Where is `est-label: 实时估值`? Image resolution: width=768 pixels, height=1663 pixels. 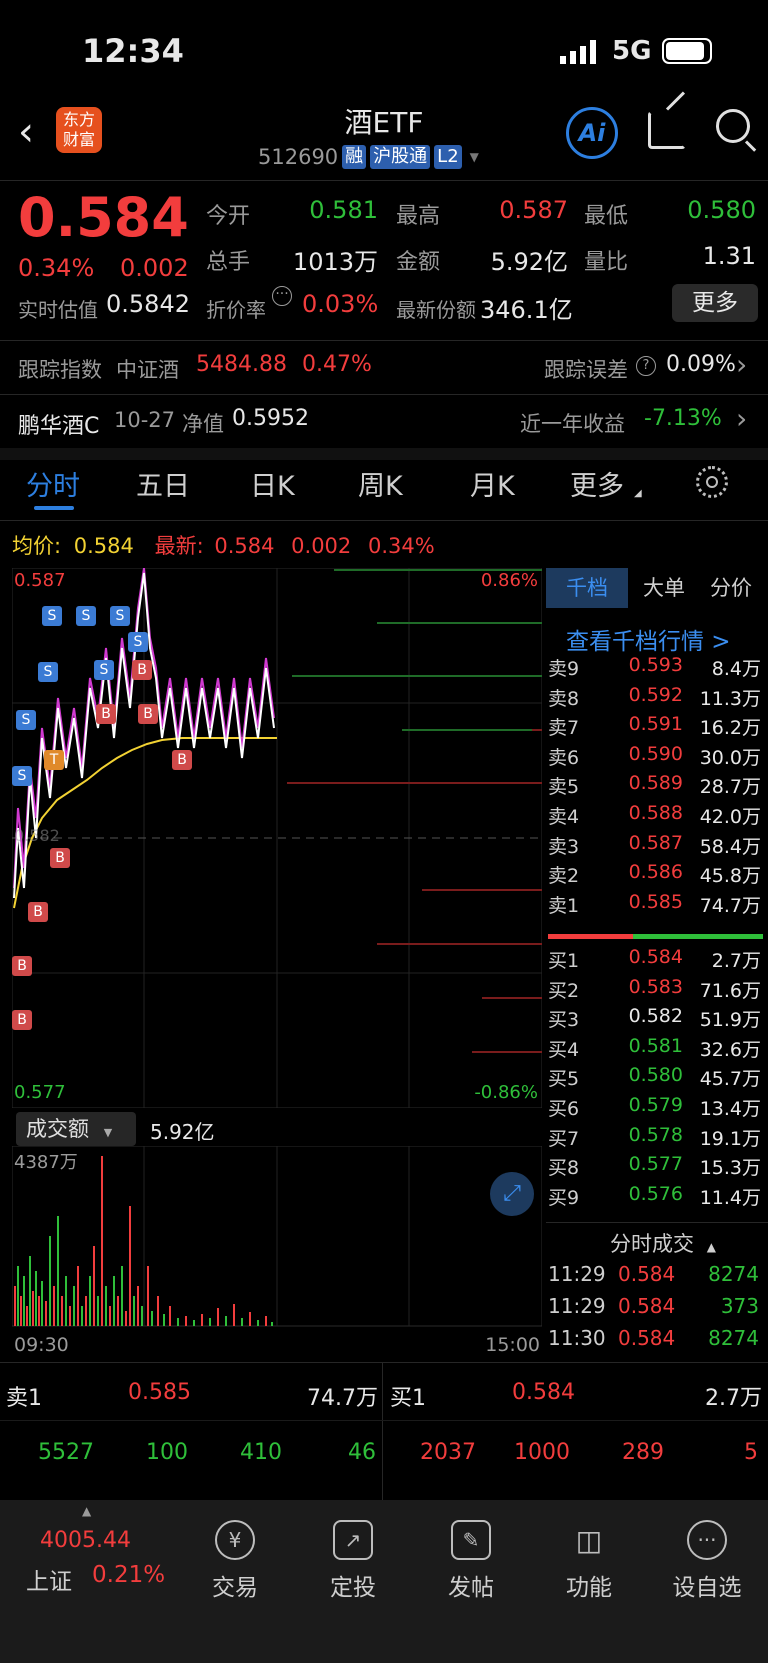
est-label: 实时估值 is located at coordinates (58, 310).